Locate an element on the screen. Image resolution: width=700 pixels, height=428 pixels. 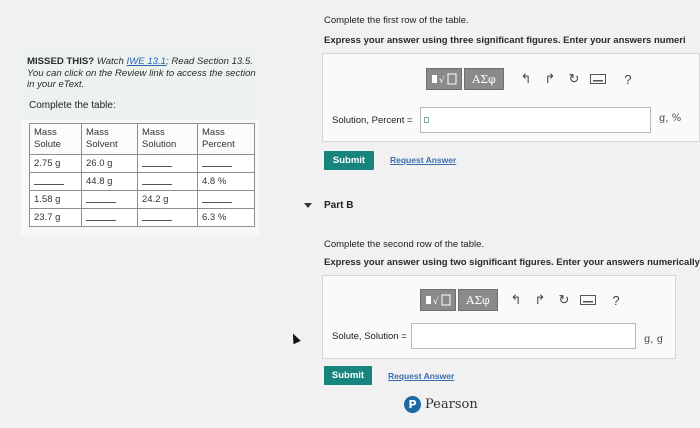
table-cell: 4.8 % is located at coordinates (226, 181).